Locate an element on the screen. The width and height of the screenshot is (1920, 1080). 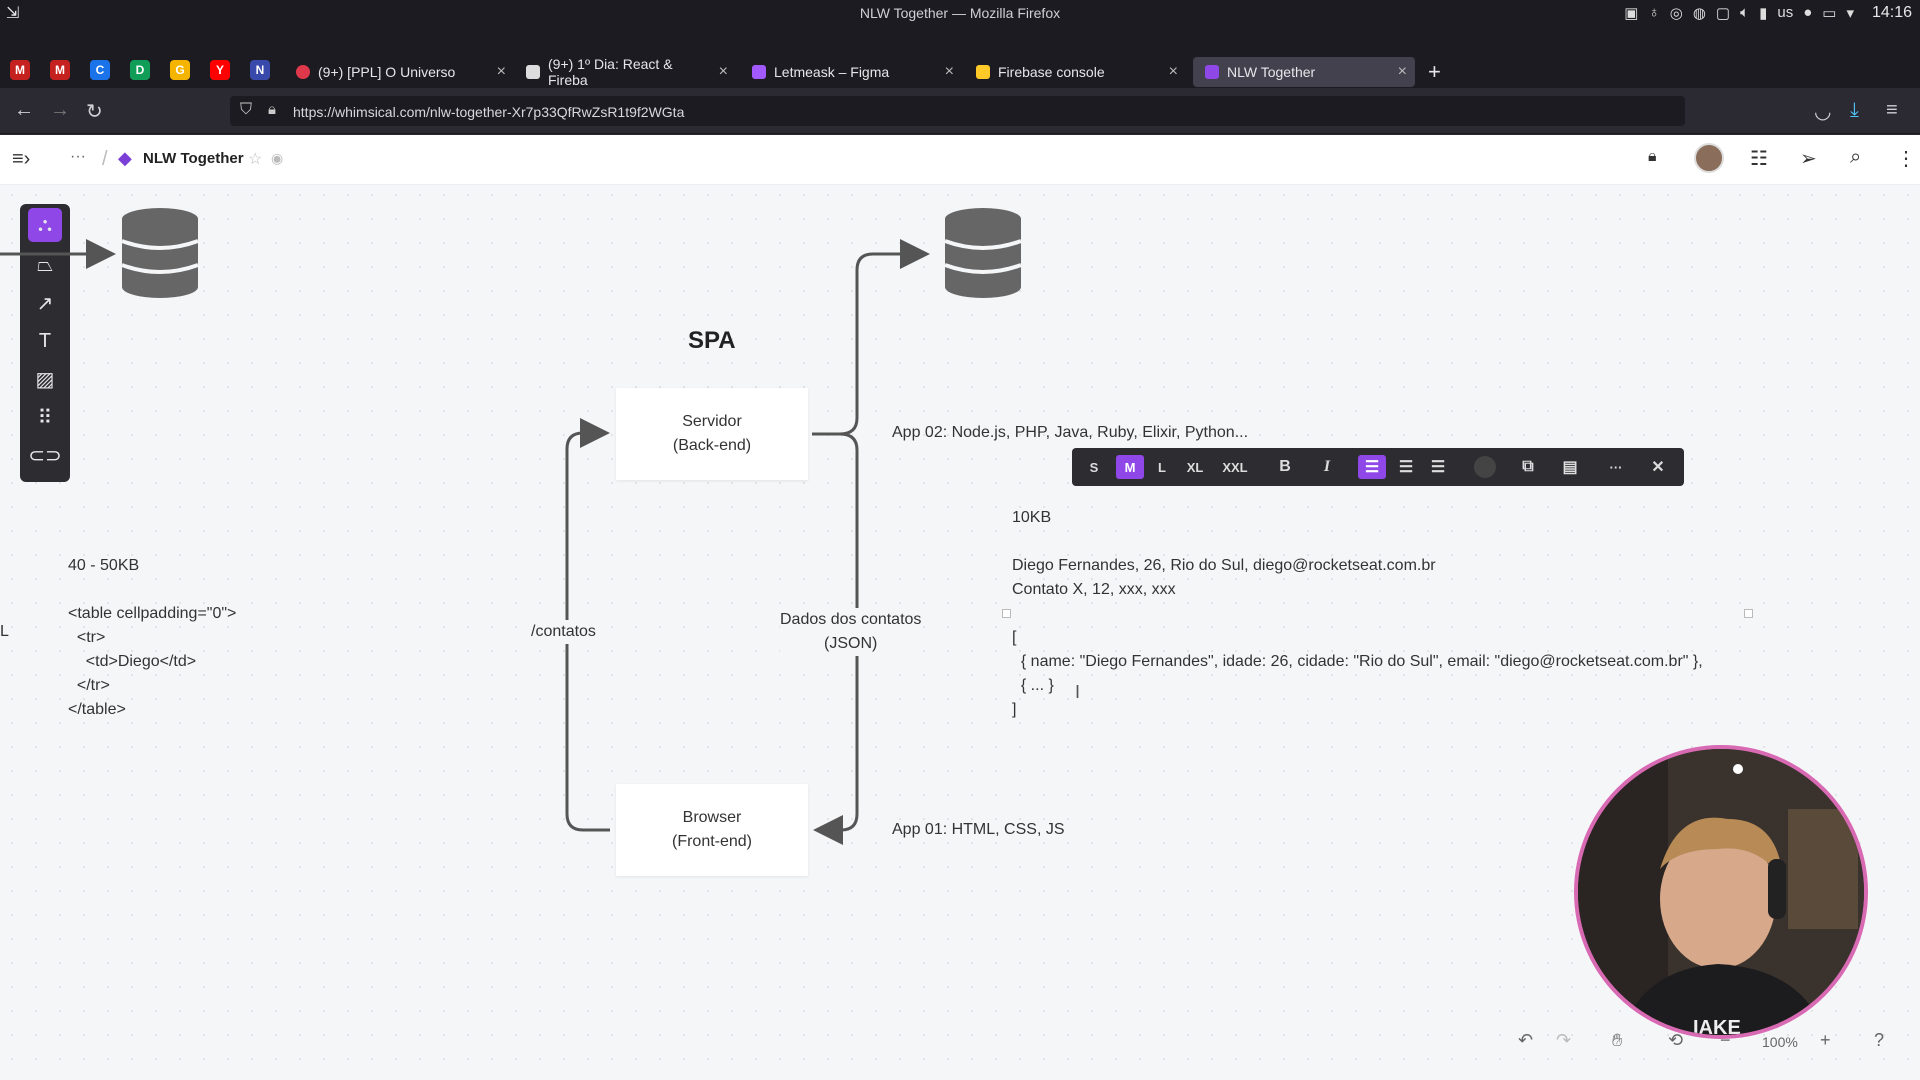
history-icon: ⟲ is located at coordinates (1675, 1040).